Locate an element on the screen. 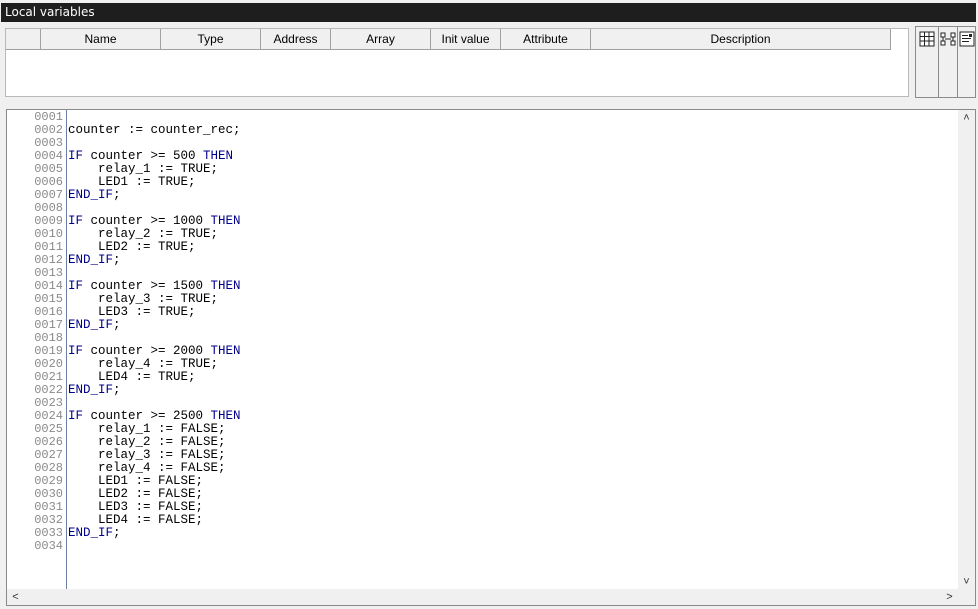 The width and height of the screenshot is (978, 609). column-header-type: Type is located at coordinates (211, 39).